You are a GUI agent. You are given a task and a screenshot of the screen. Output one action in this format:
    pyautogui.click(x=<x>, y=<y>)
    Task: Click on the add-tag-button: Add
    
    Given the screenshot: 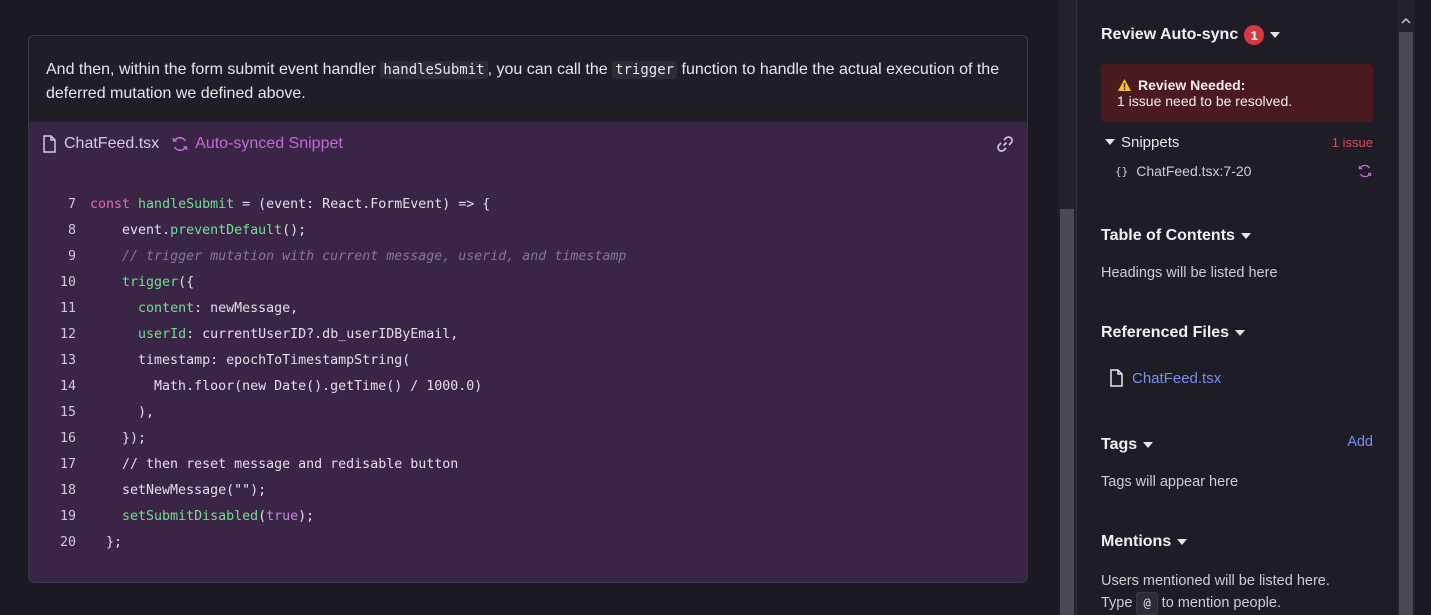 What is the action you would take?
    pyautogui.click(x=1360, y=442)
    